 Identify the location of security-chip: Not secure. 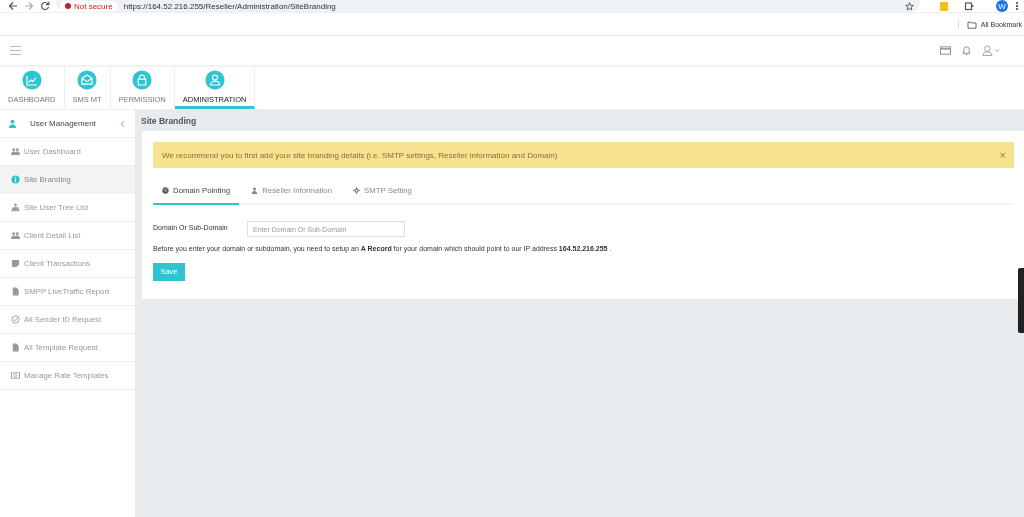
(89, 6).